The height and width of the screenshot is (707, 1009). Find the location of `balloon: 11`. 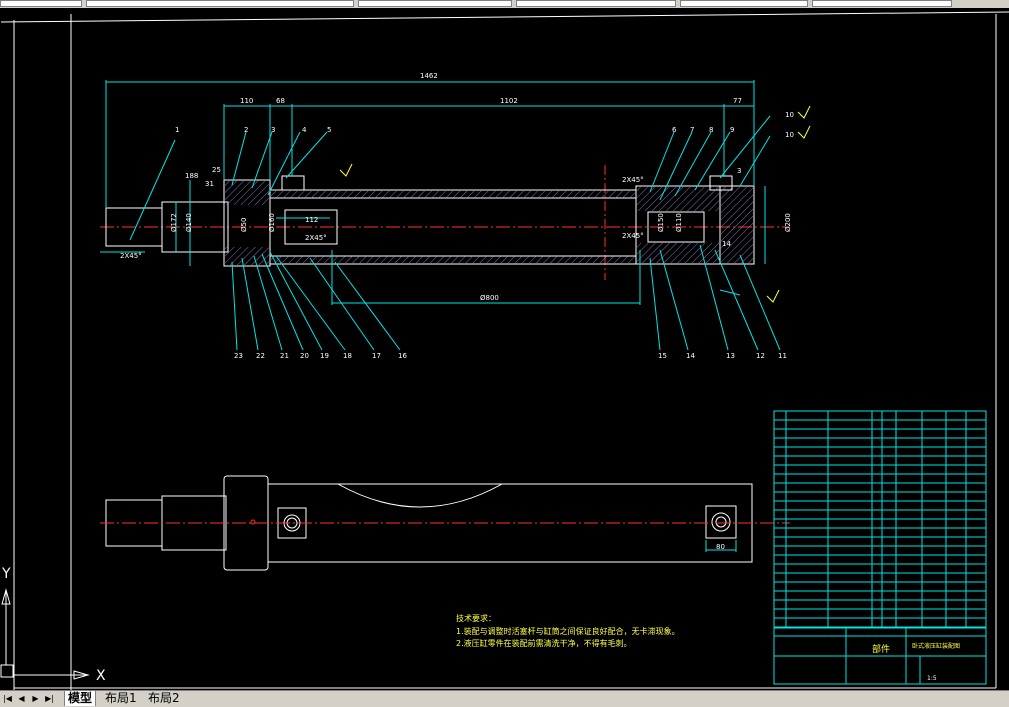

balloon: 11 is located at coordinates (782, 356).